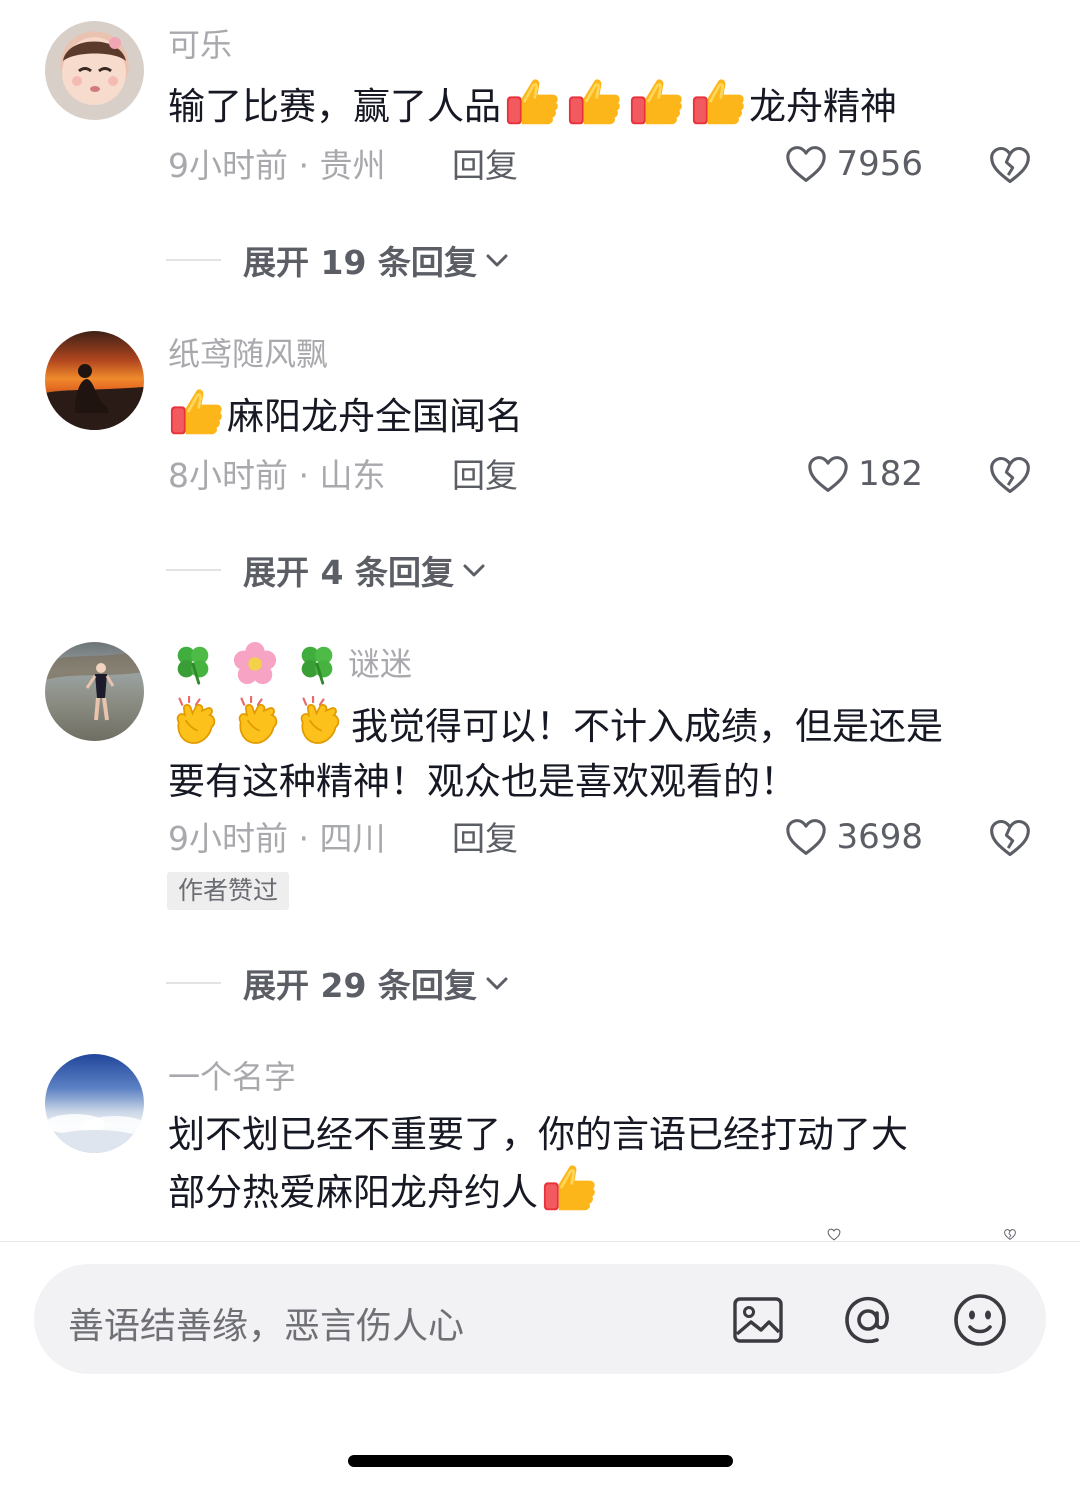 The width and height of the screenshot is (1080, 1491). I want to click on expand-replies-button: 展开 4 条回复, so click(327, 571).